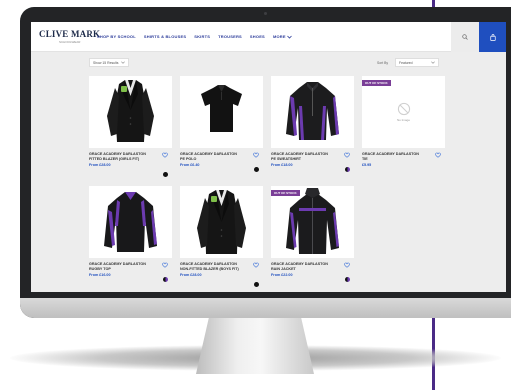 The height and width of the screenshot is (390, 511). I want to click on product-info: GRACE ACADEMY DARLASTON TIE £5.95, so click(403, 159).